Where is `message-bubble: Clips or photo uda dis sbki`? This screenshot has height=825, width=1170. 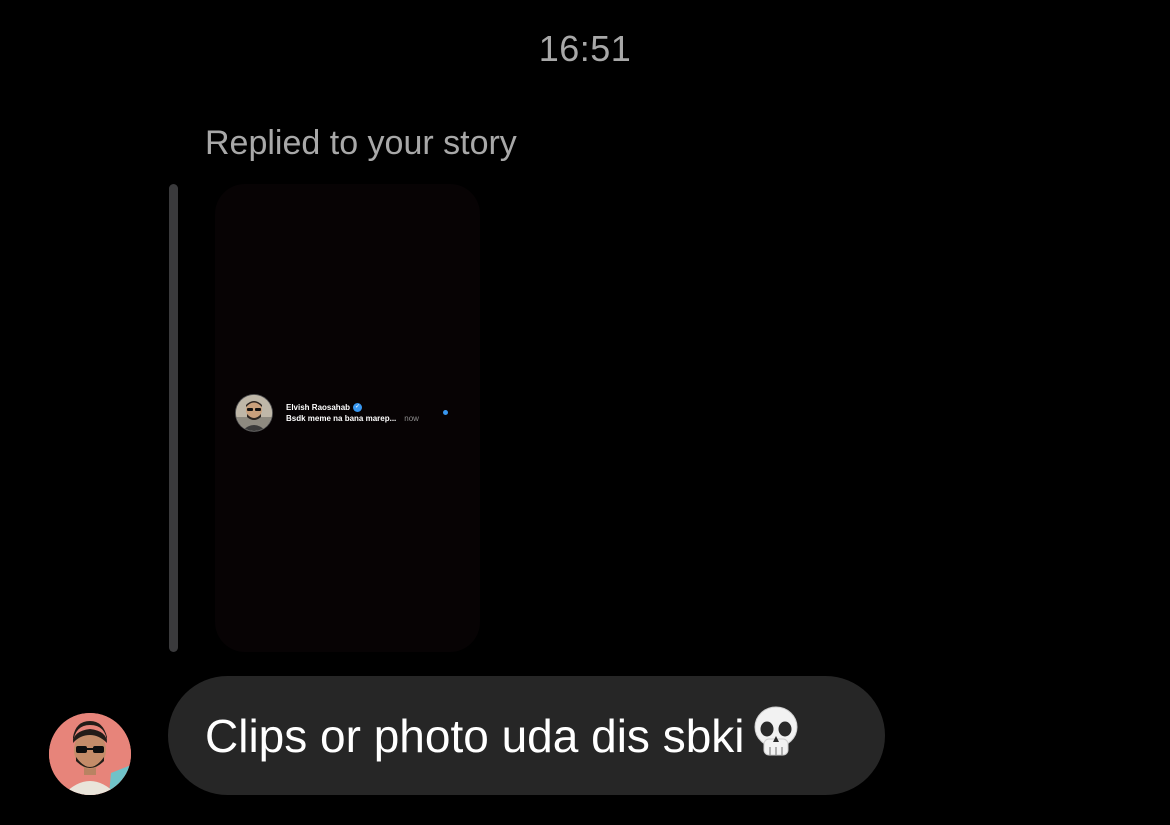 message-bubble: Clips or photo uda dis sbki is located at coordinates (526, 735).